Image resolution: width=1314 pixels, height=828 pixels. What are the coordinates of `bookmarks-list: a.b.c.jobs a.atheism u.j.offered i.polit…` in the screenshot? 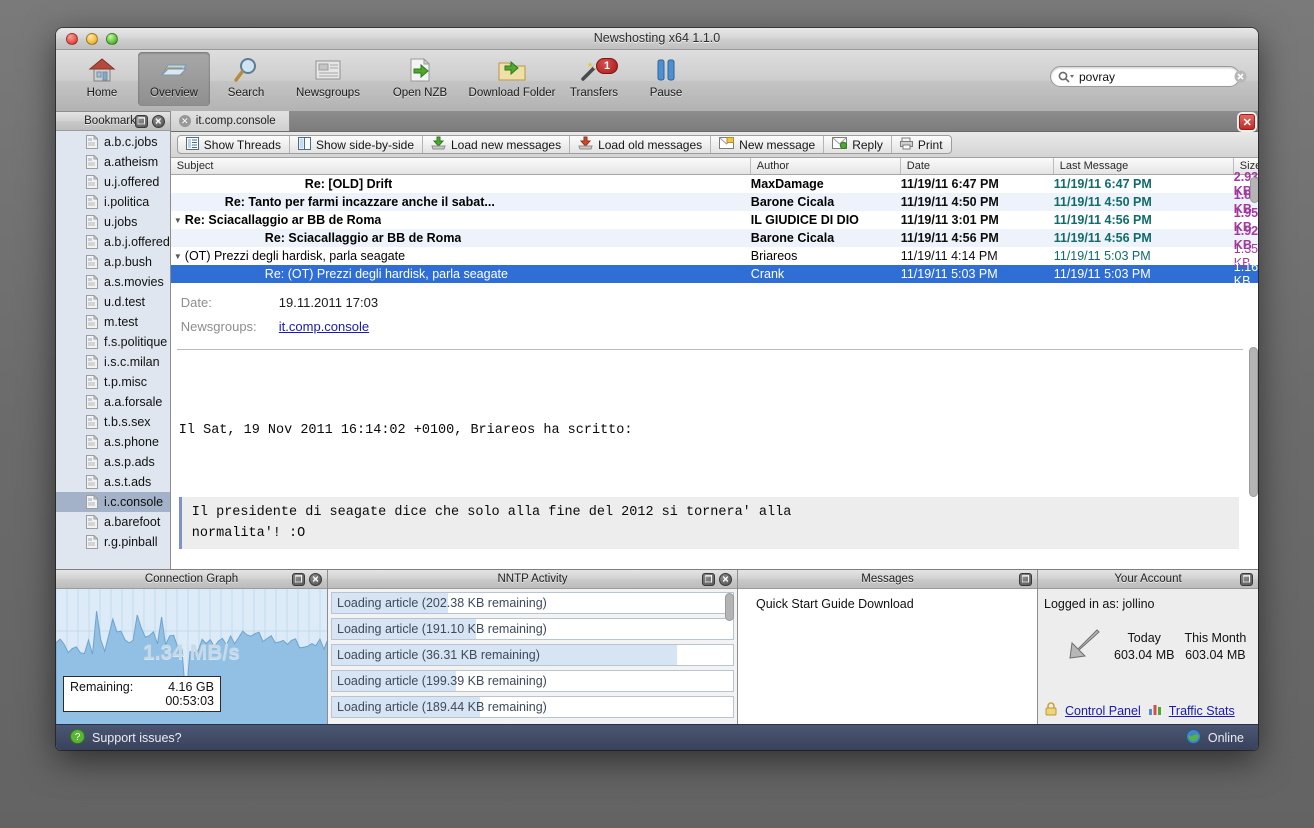 It's located at (113, 350).